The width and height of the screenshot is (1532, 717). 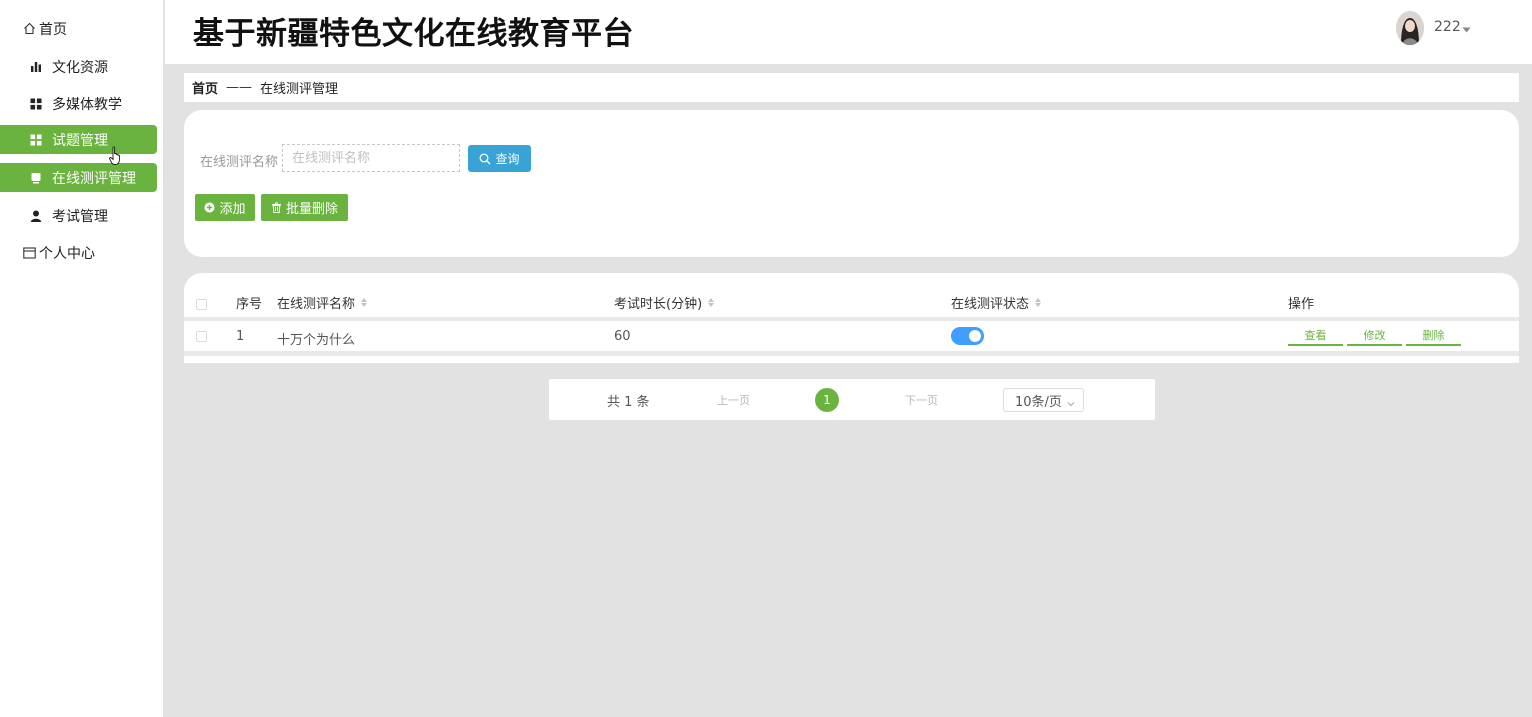 What do you see at coordinates (1374, 335) in the screenshot?
I see `edit-button: 修改` at bounding box center [1374, 335].